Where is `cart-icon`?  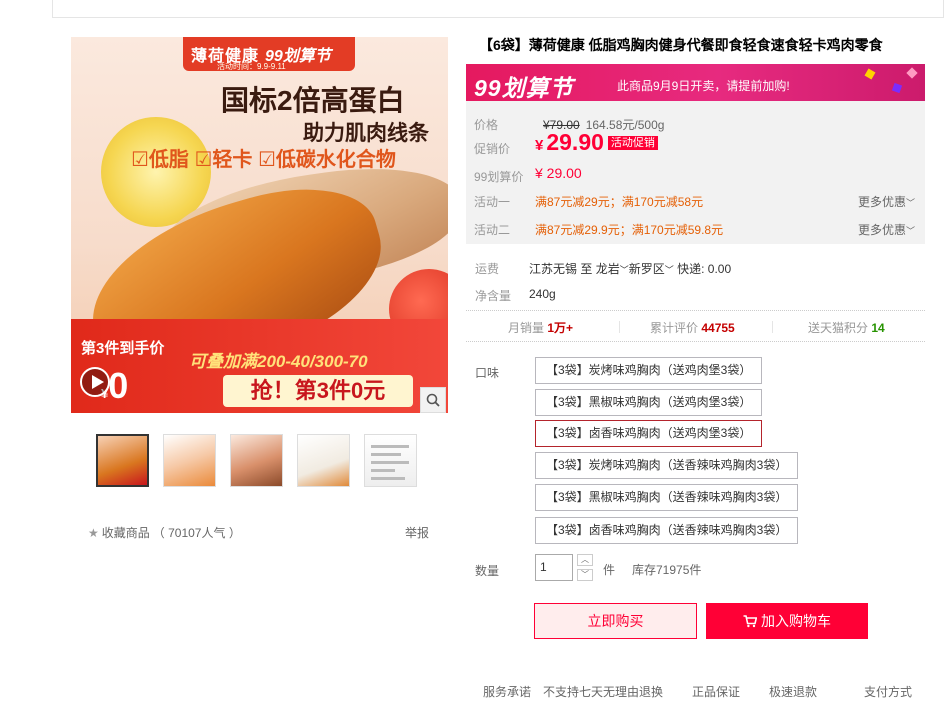 cart-icon is located at coordinates (750, 620).